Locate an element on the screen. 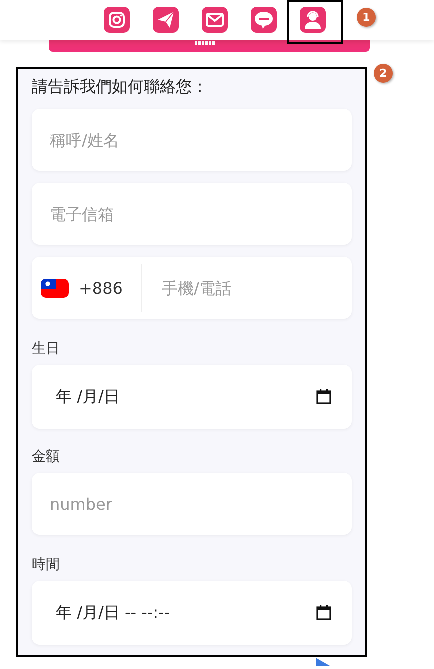 The width and height of the screenshot is (434, 669). submit-bar is located at coordinates (209, 46).